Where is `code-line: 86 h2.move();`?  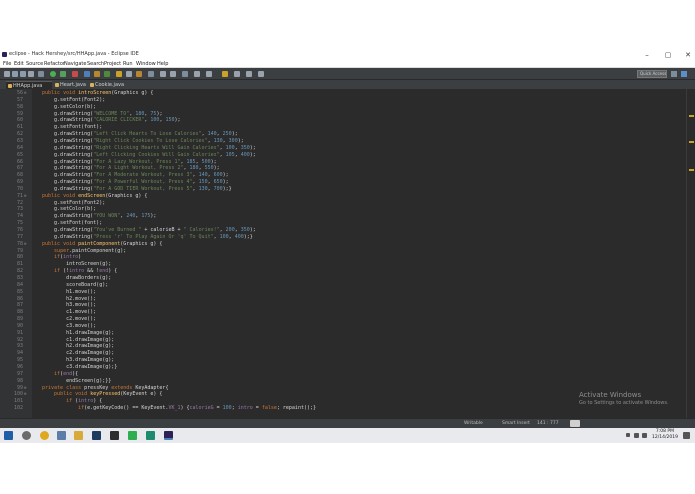 code-line: 86 h2.move(); is located at coordinates (343, 299).